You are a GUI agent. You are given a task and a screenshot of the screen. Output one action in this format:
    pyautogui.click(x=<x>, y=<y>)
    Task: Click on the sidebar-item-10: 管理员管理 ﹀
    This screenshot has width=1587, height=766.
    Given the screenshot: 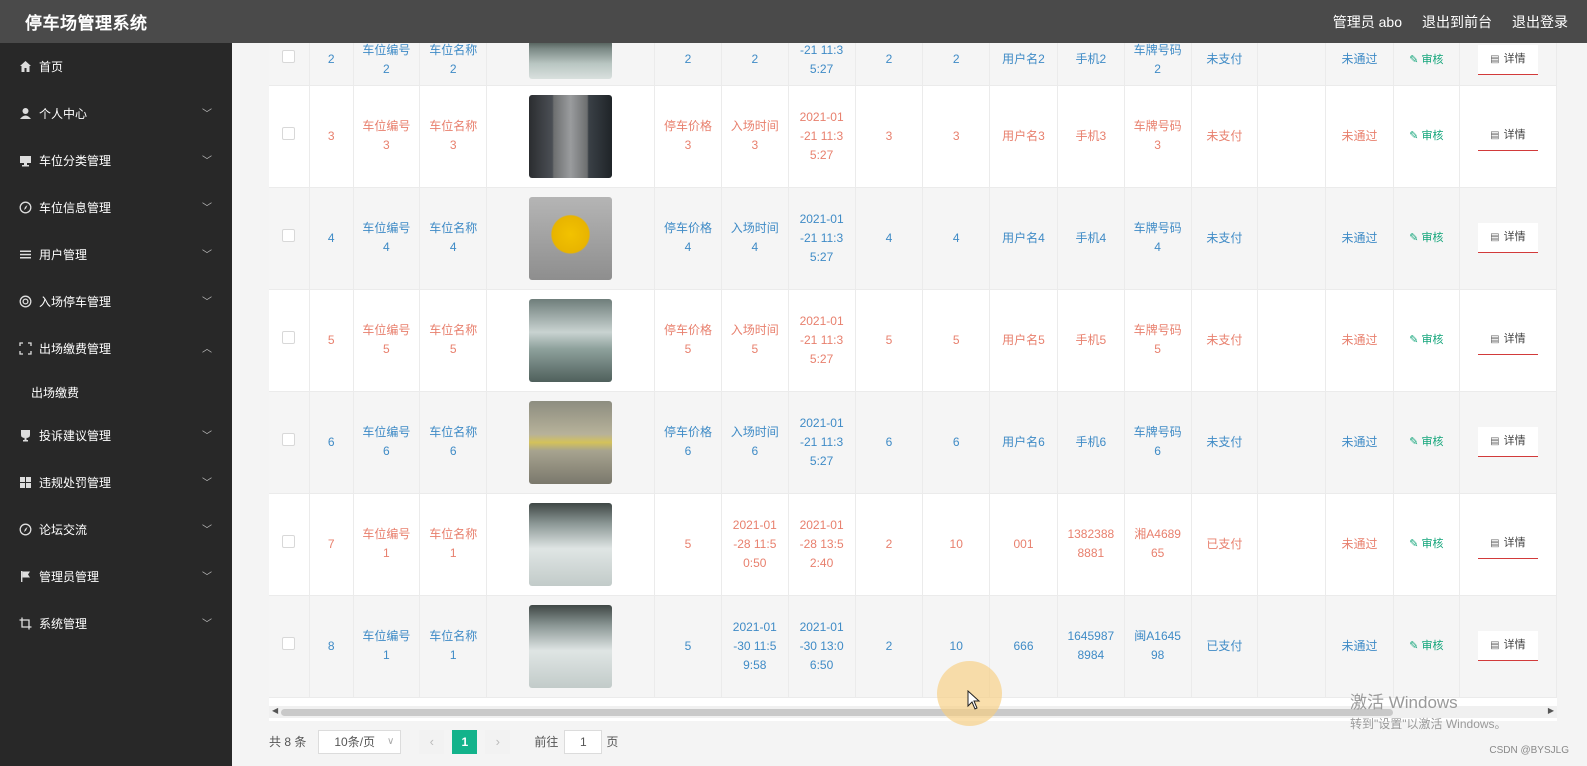 What is the action you would take?
    pyautogui.click(x=116, y=576)
    